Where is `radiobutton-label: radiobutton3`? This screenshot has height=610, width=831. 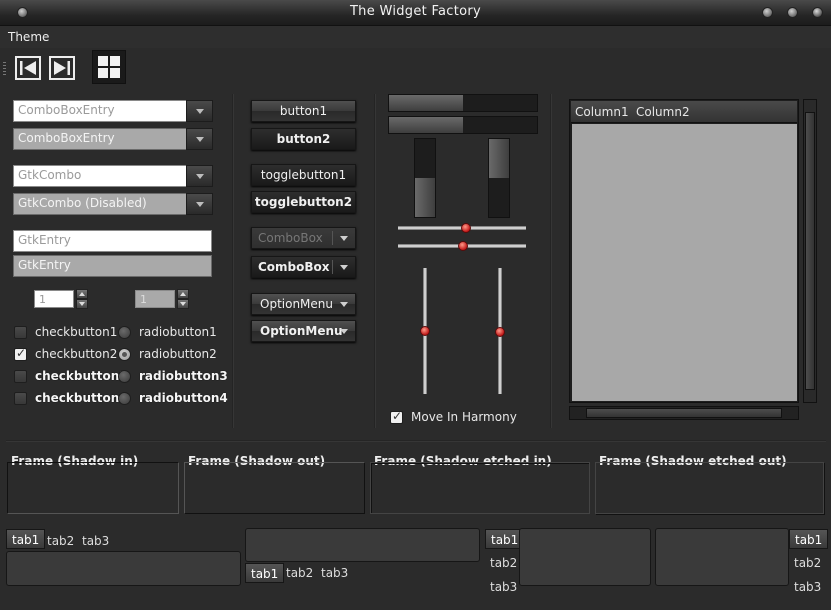 radiobutton-label: radiobutton3 is located at coordinates (183, 376).